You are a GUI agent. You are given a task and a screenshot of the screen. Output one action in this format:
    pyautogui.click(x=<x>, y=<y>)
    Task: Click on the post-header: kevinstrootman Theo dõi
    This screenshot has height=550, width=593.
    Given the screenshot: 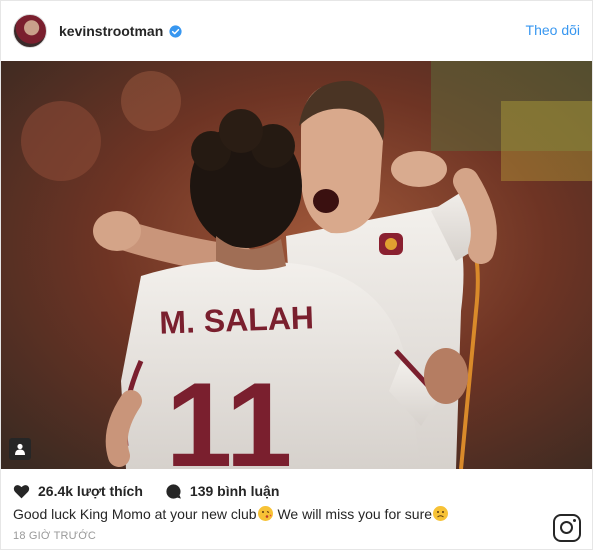 What is the action you would take?
    pyautogui.click(x=296, y=31)
    